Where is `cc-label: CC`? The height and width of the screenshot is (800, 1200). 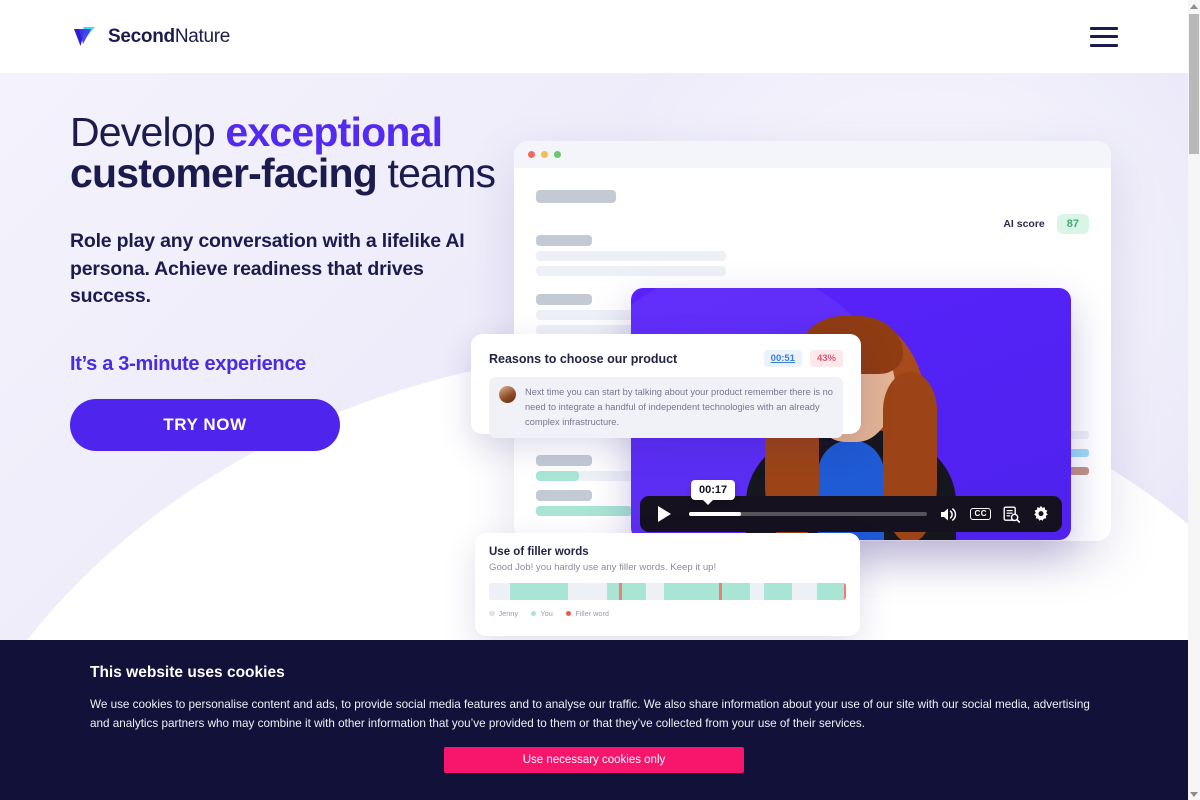 cc-label: CC is located at coordinates (980, 514).